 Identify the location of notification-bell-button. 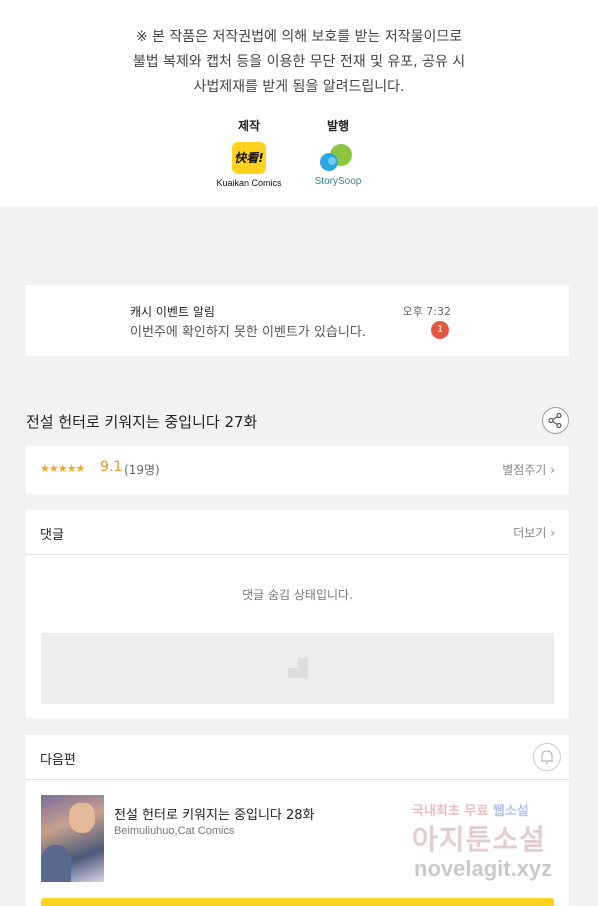
(547, 757).